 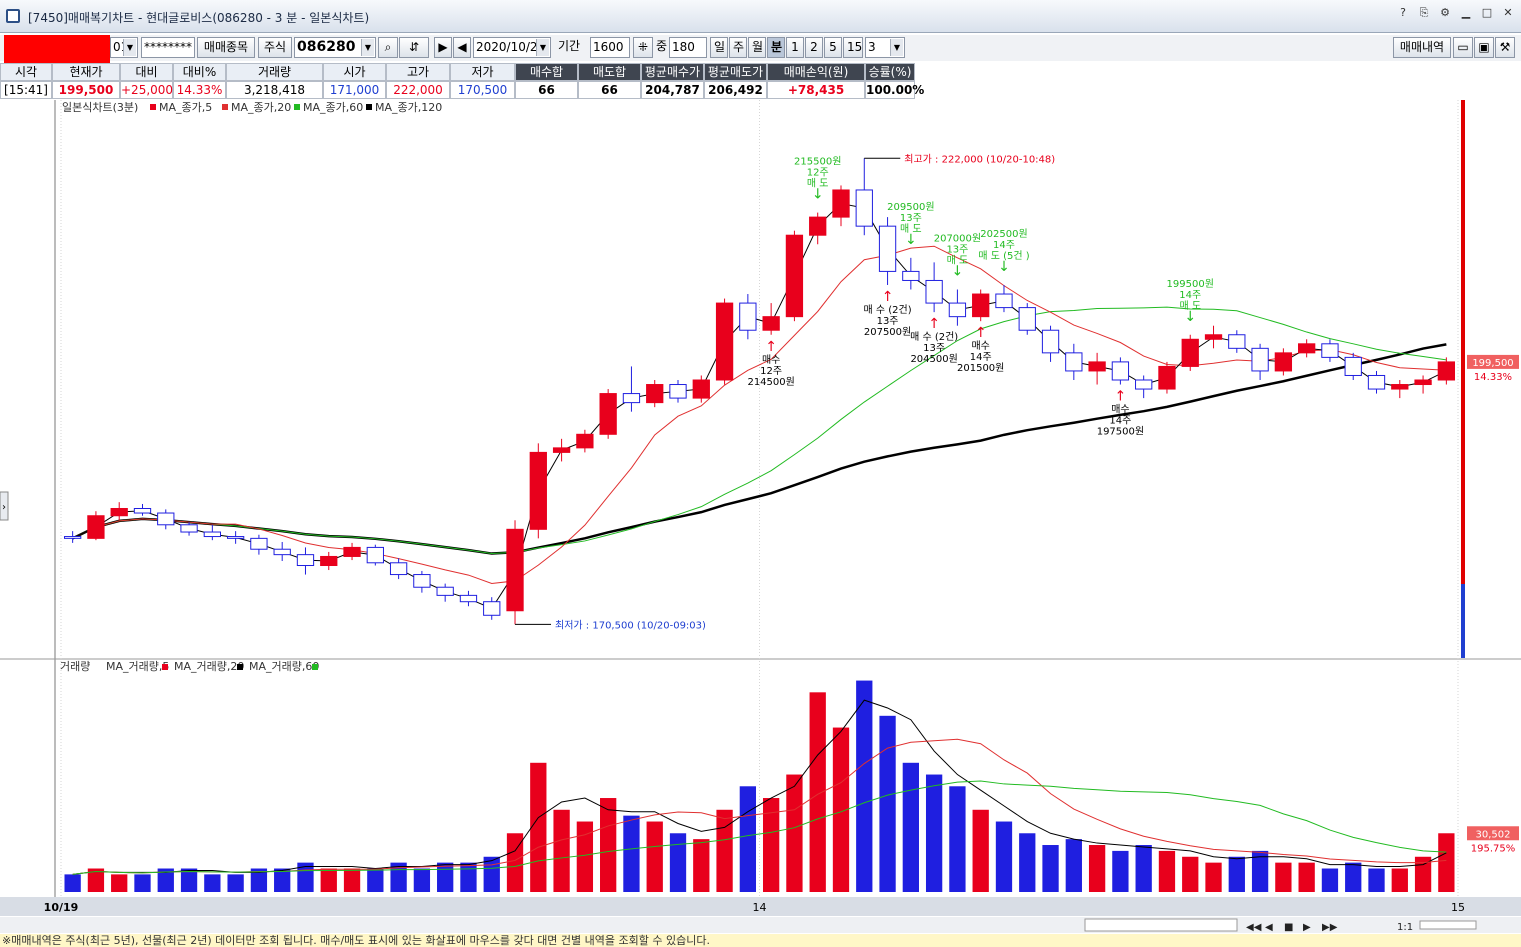 What do you see at coordinates (1307, 927) in the screenshot?
I see `nav-control-icon: ▶` at bounding box center [1307, 927].